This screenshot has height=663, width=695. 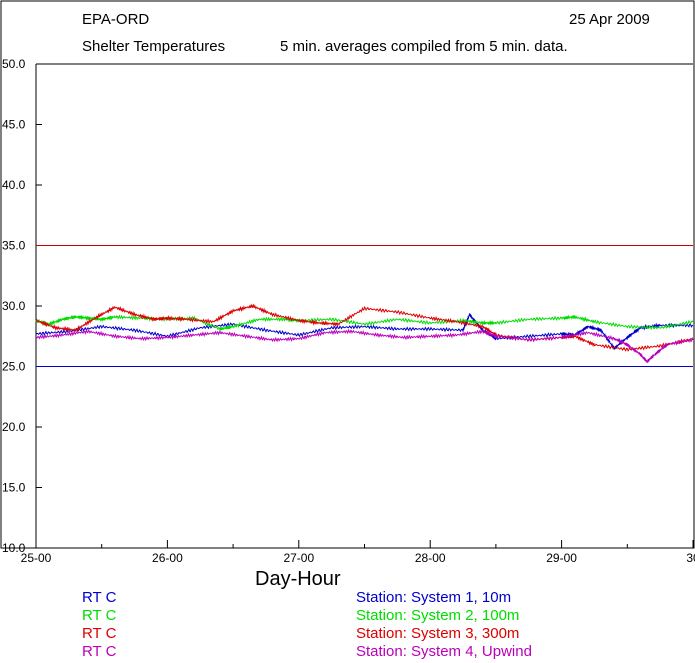 I want to click on legend-series-1: Station: System 1, 10m, so click(x=434, y=597).